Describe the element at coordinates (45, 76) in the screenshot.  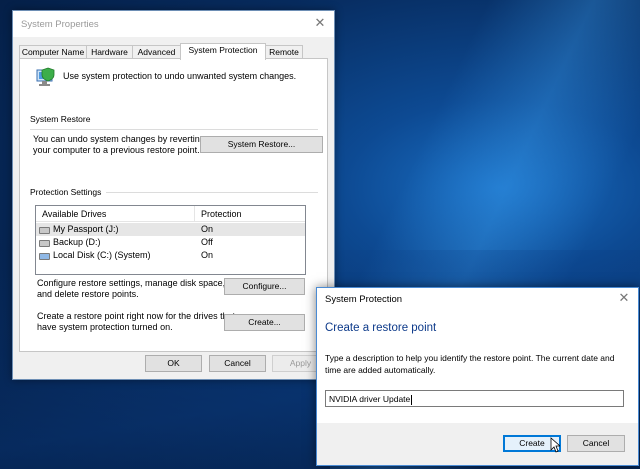
I see `system-protection-icon` at that location.